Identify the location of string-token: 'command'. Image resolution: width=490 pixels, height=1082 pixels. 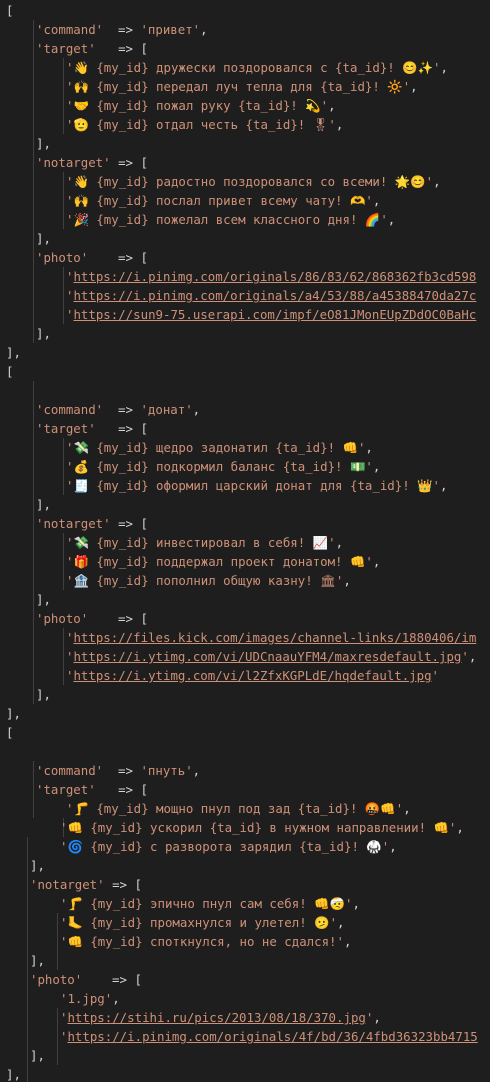
(70, 770).